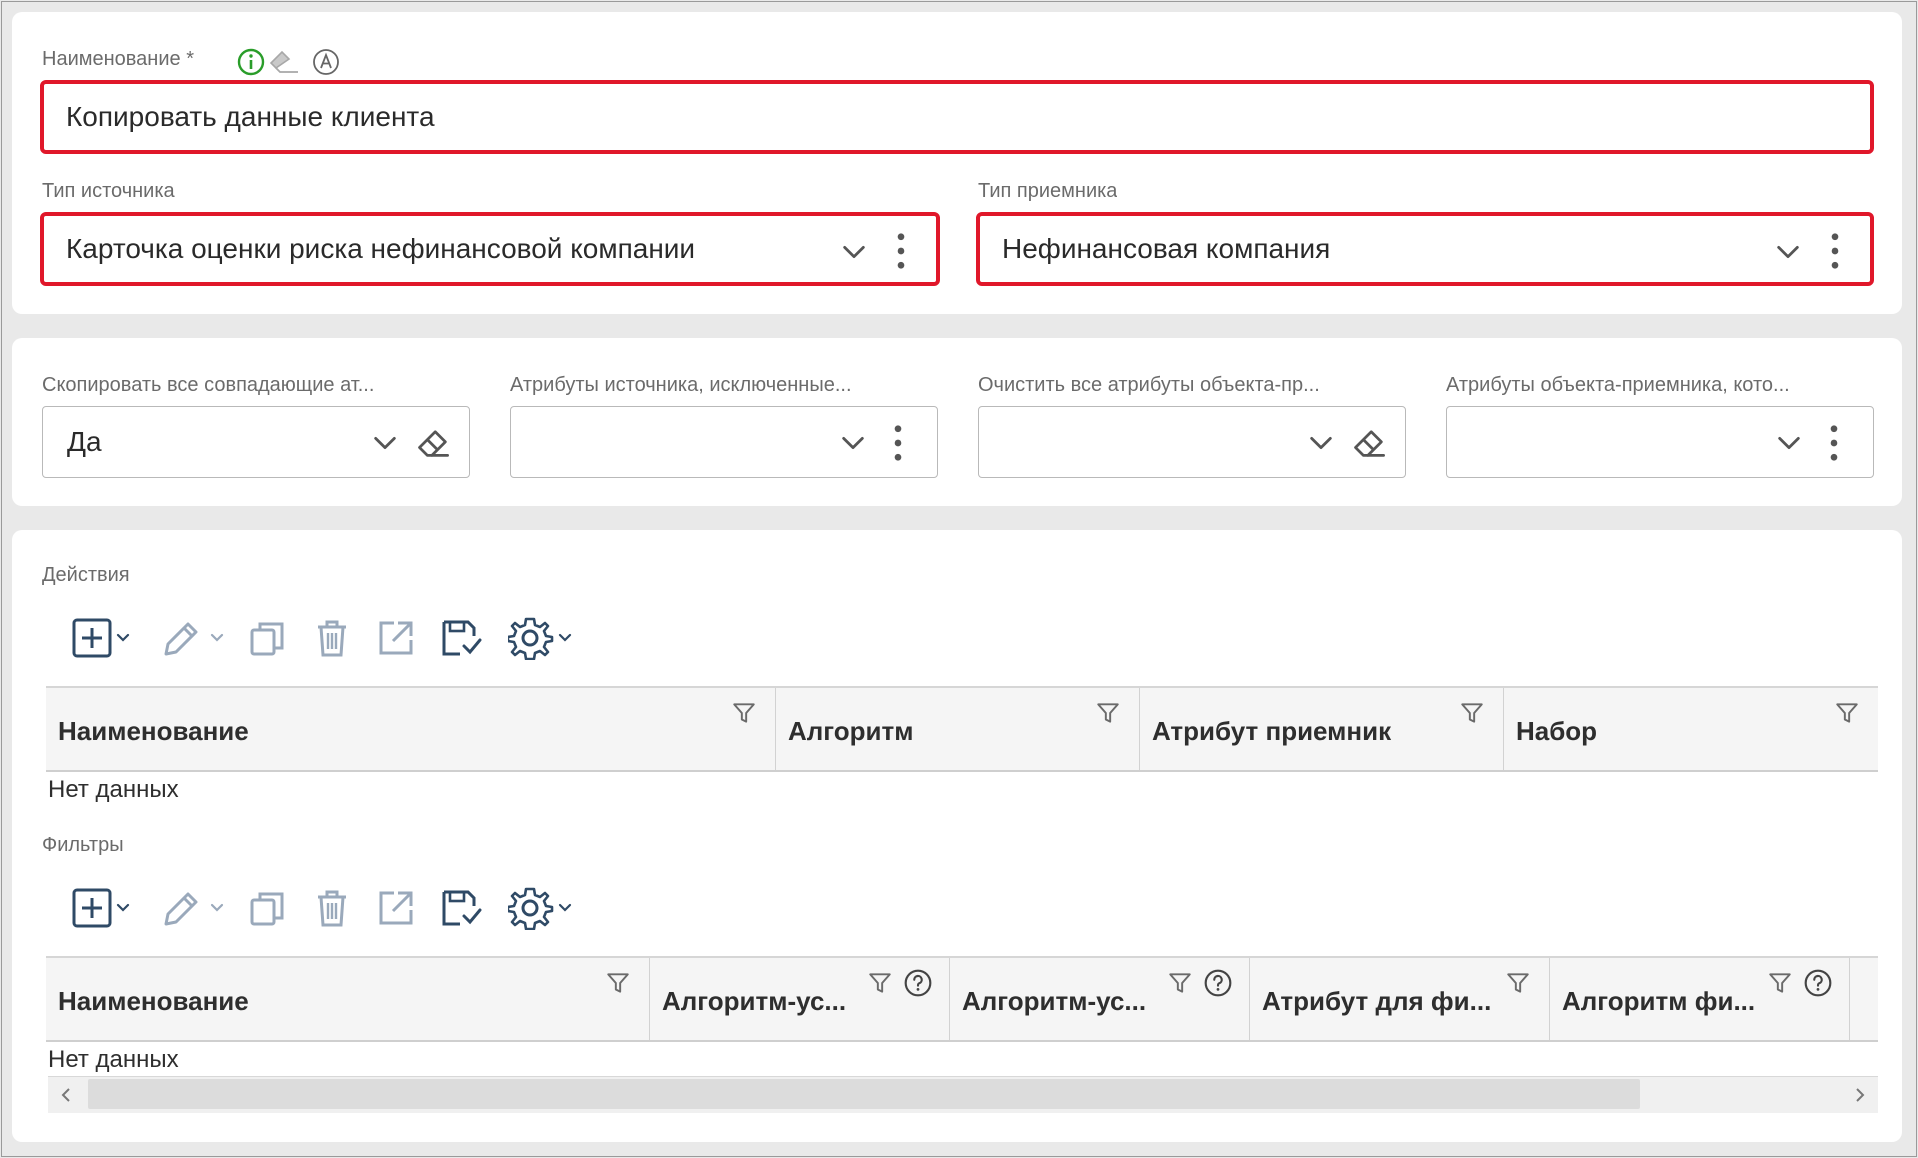 The height and width of the screenshot is (1158, 1918). I want to click on scroll-right-icon, so click(1859, 1095).